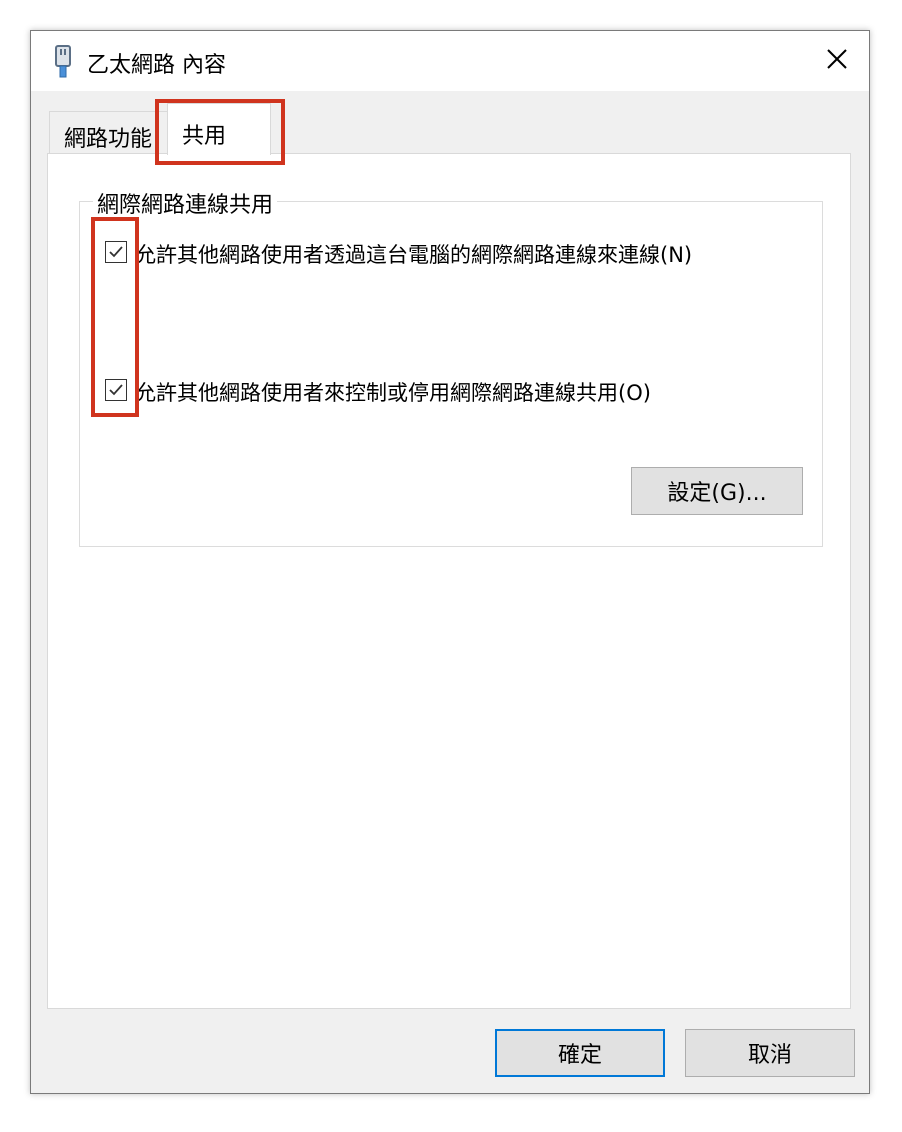 This screenshot has height=1132, width=902. What do you see at coordinates (770, 1053) in the screenshot?
I see `cancel-button: 取消` at bounding box center [770, 1053].